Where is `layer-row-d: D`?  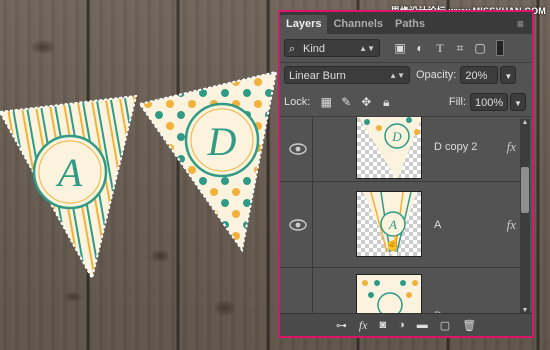
layer-row-d: D is located at coordinates (400, 292).